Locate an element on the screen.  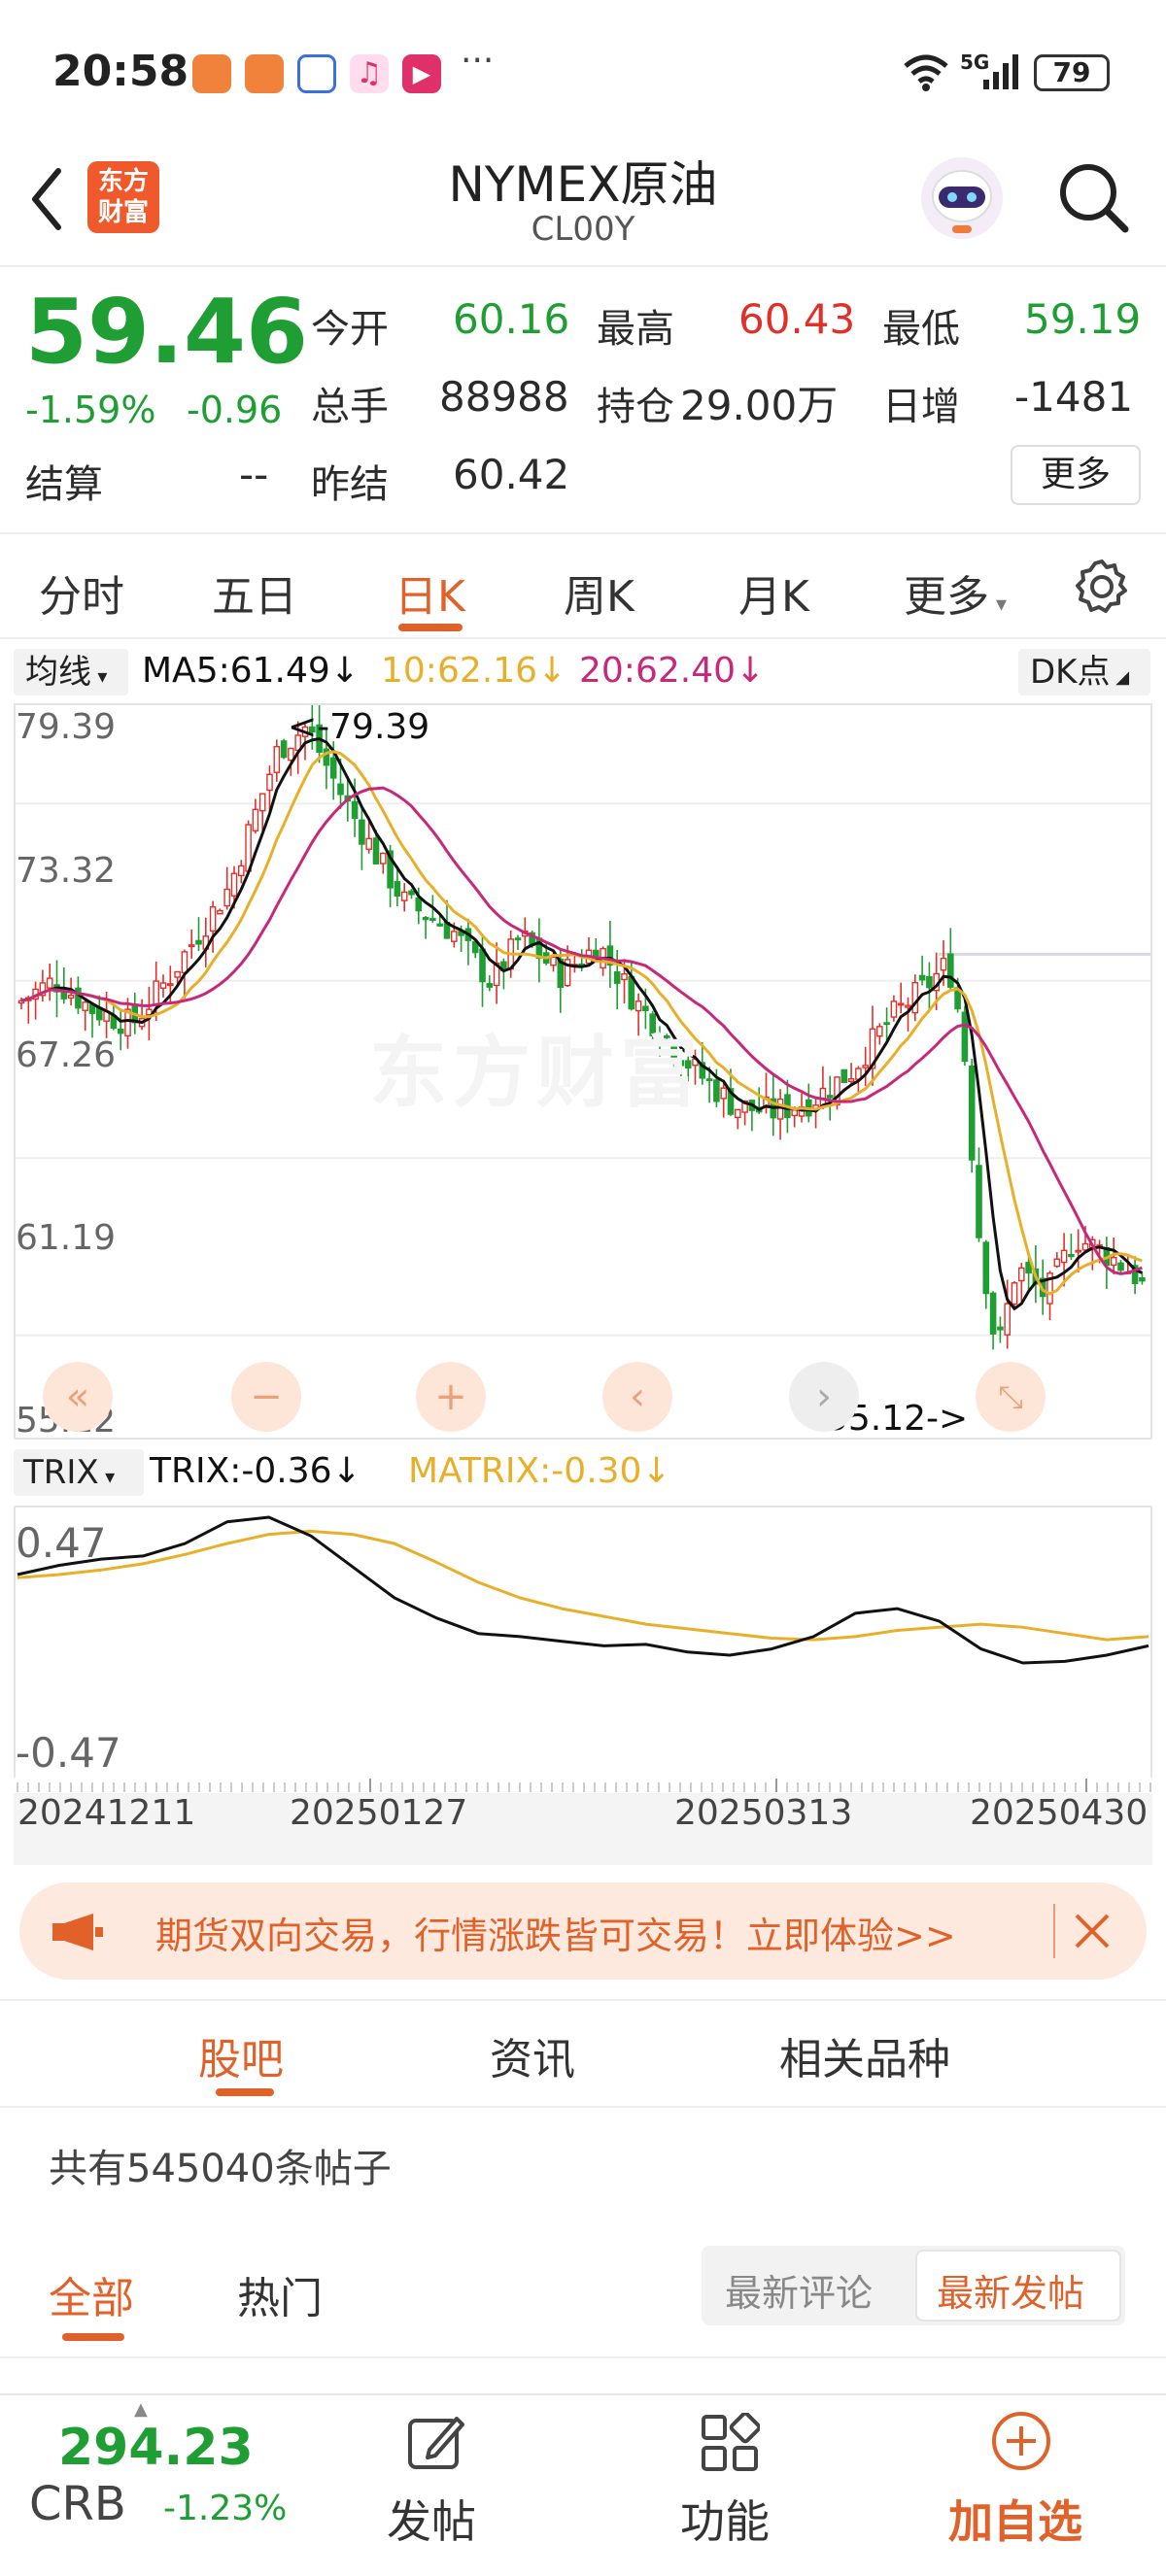
sort-latest-comment: 最新评论 is located at coordinates (799, 2290).